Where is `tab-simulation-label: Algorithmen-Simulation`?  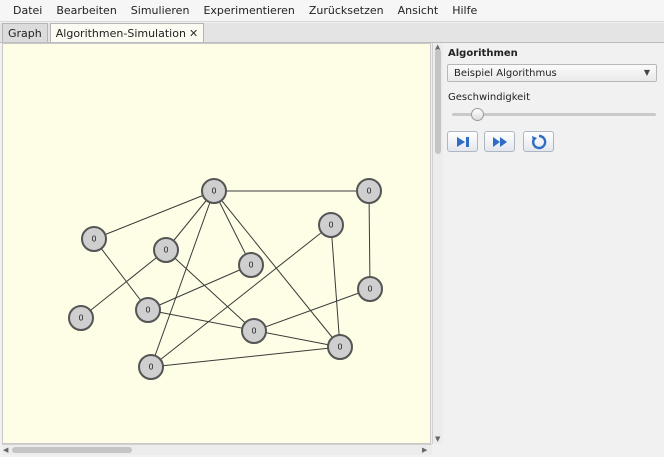 tab-simulation-label: Algorithmen-Simulation is located at coordinates (120, 33).